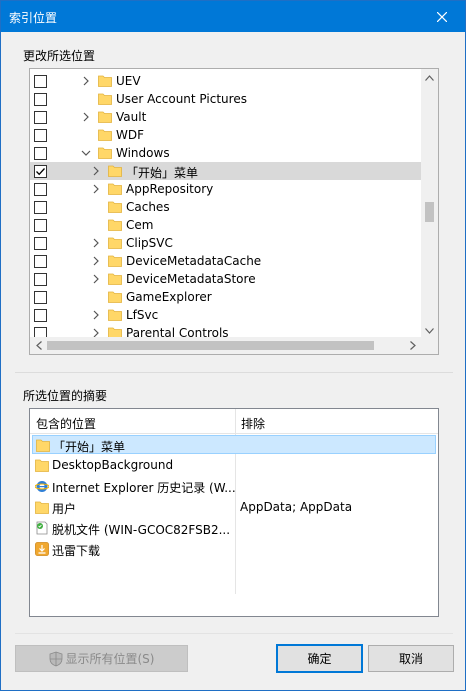 The width and height of the screenshot is (466, 691). I want to click on tree-item: AppRepository, so click(225, 189).